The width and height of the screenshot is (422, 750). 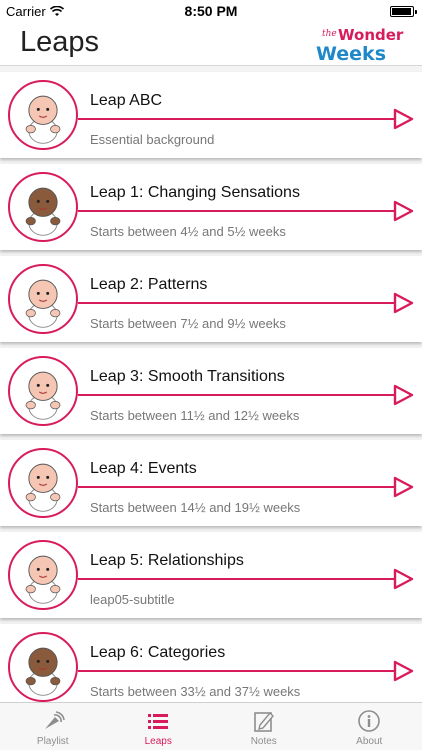 I want to click on wonder-weeks-logo: the Wonder Weeks, so click(x=360, y=45).